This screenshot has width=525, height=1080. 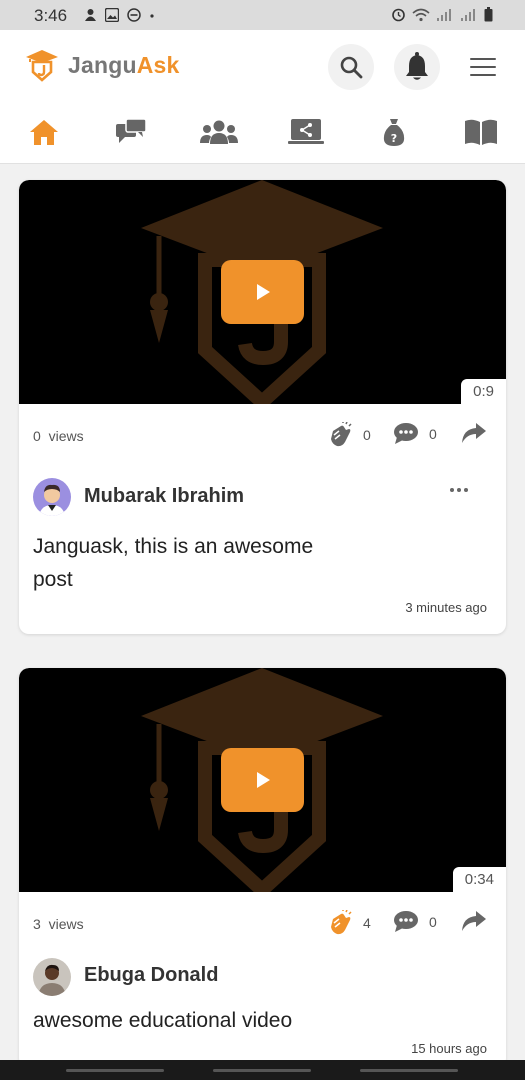 I want to click on video-duration: 0:34, so click(x=479, y=879).